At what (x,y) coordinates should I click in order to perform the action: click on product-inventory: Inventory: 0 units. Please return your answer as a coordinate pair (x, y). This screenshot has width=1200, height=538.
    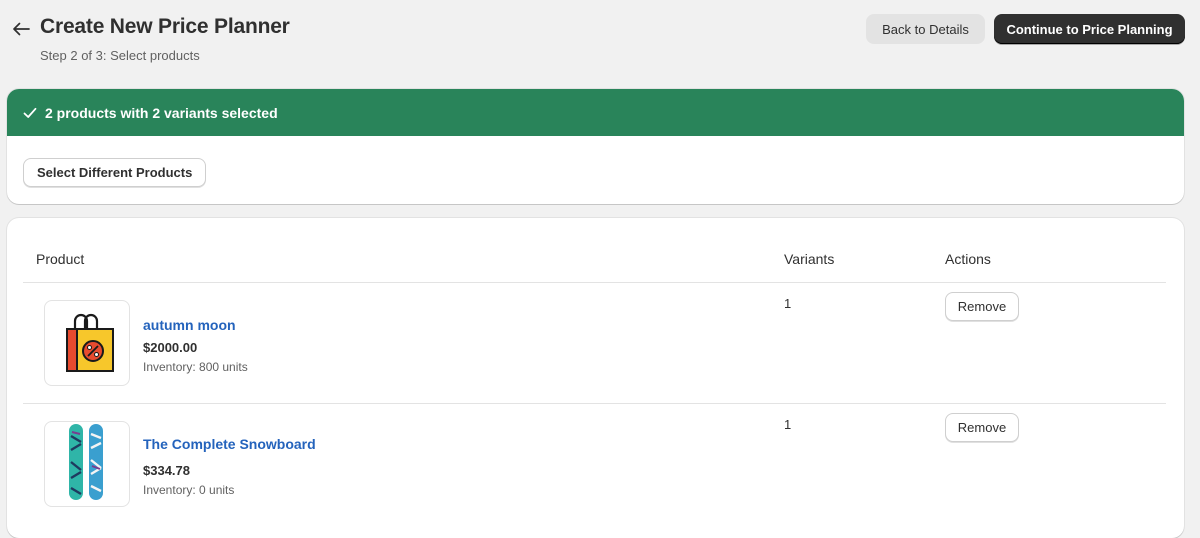
    Looking at the image, I should click on (189, 490).